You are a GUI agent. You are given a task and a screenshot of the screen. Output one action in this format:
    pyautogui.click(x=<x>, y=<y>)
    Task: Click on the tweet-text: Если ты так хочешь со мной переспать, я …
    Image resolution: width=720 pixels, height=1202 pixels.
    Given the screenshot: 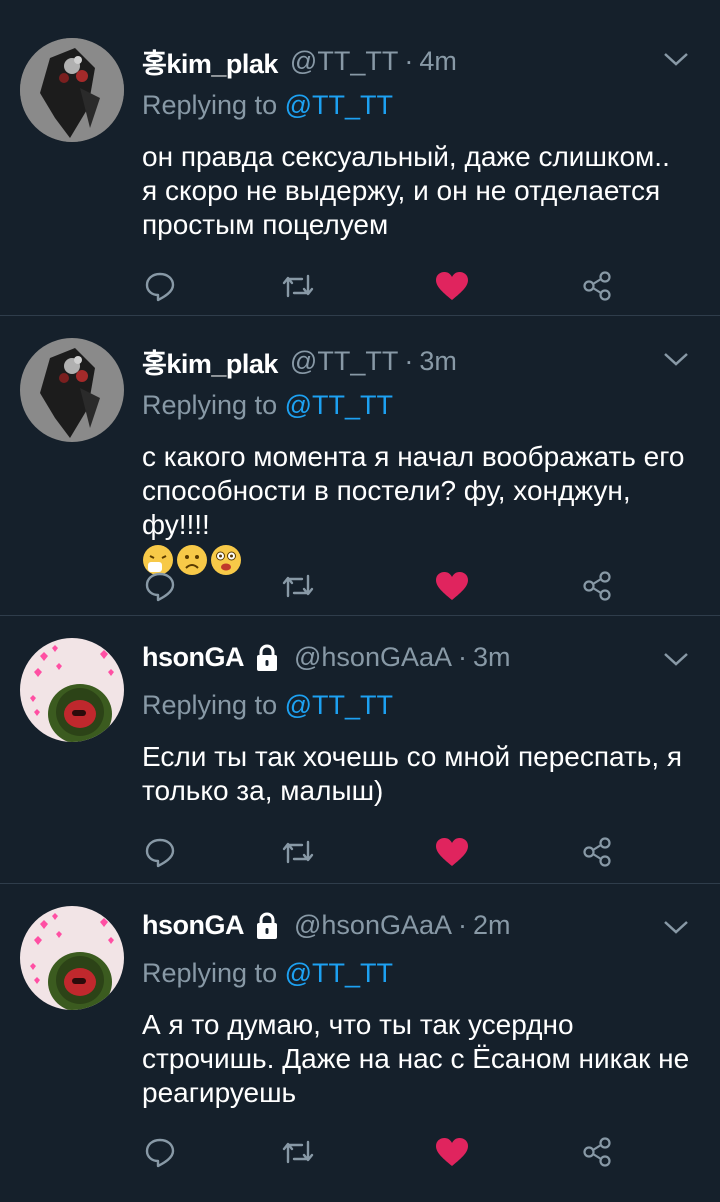 What is the action you would take?
    pyautogui.click(x=420, y=774)
    